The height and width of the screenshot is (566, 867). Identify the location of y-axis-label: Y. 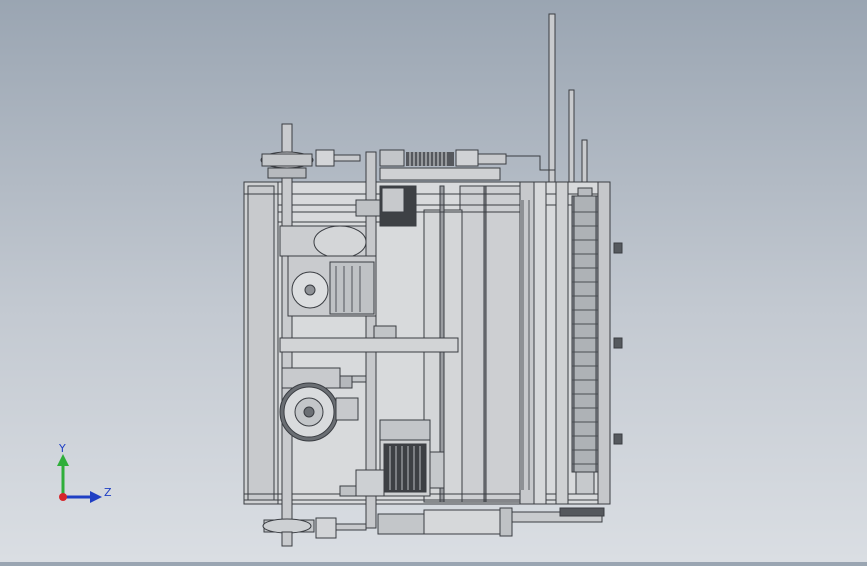
(62, 448).